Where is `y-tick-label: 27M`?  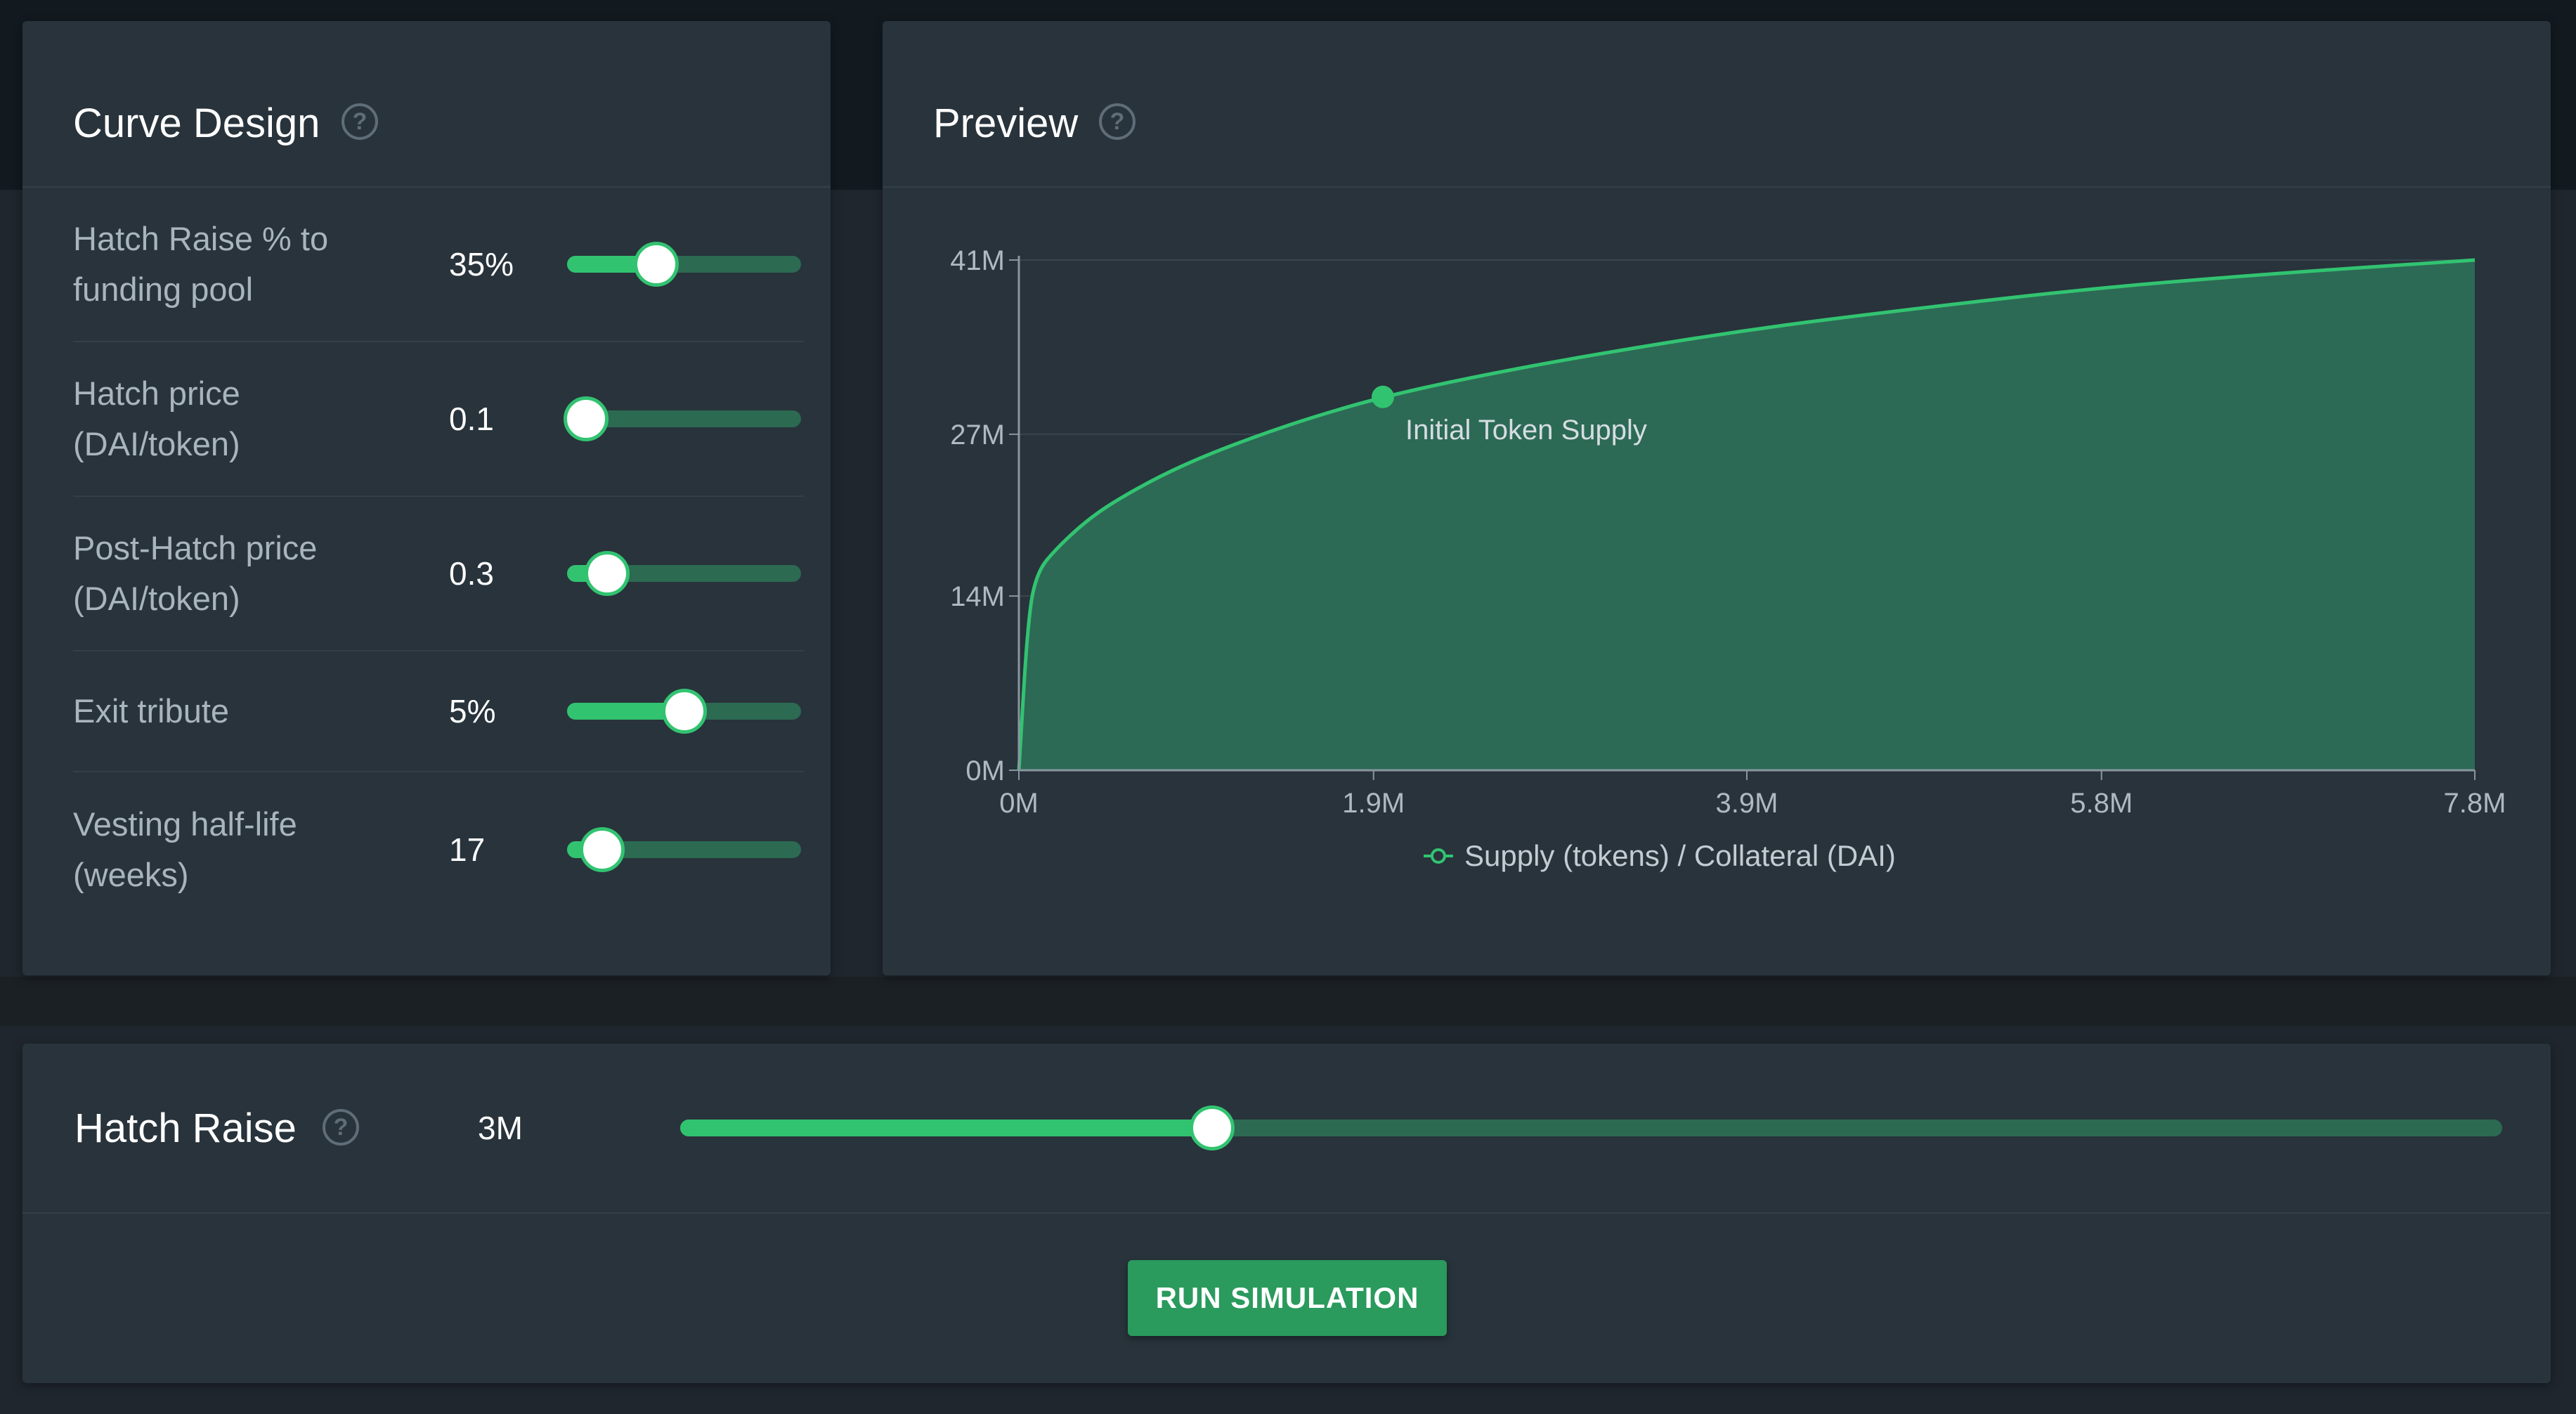 y-tick-label: 27M is located at coordinates (977, 435).